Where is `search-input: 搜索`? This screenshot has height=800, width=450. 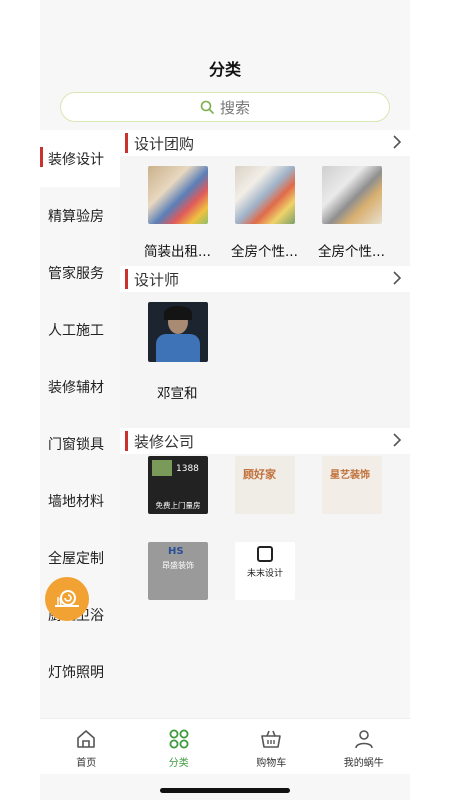 search-input: 搜索 is located at coordinates (225, 107).